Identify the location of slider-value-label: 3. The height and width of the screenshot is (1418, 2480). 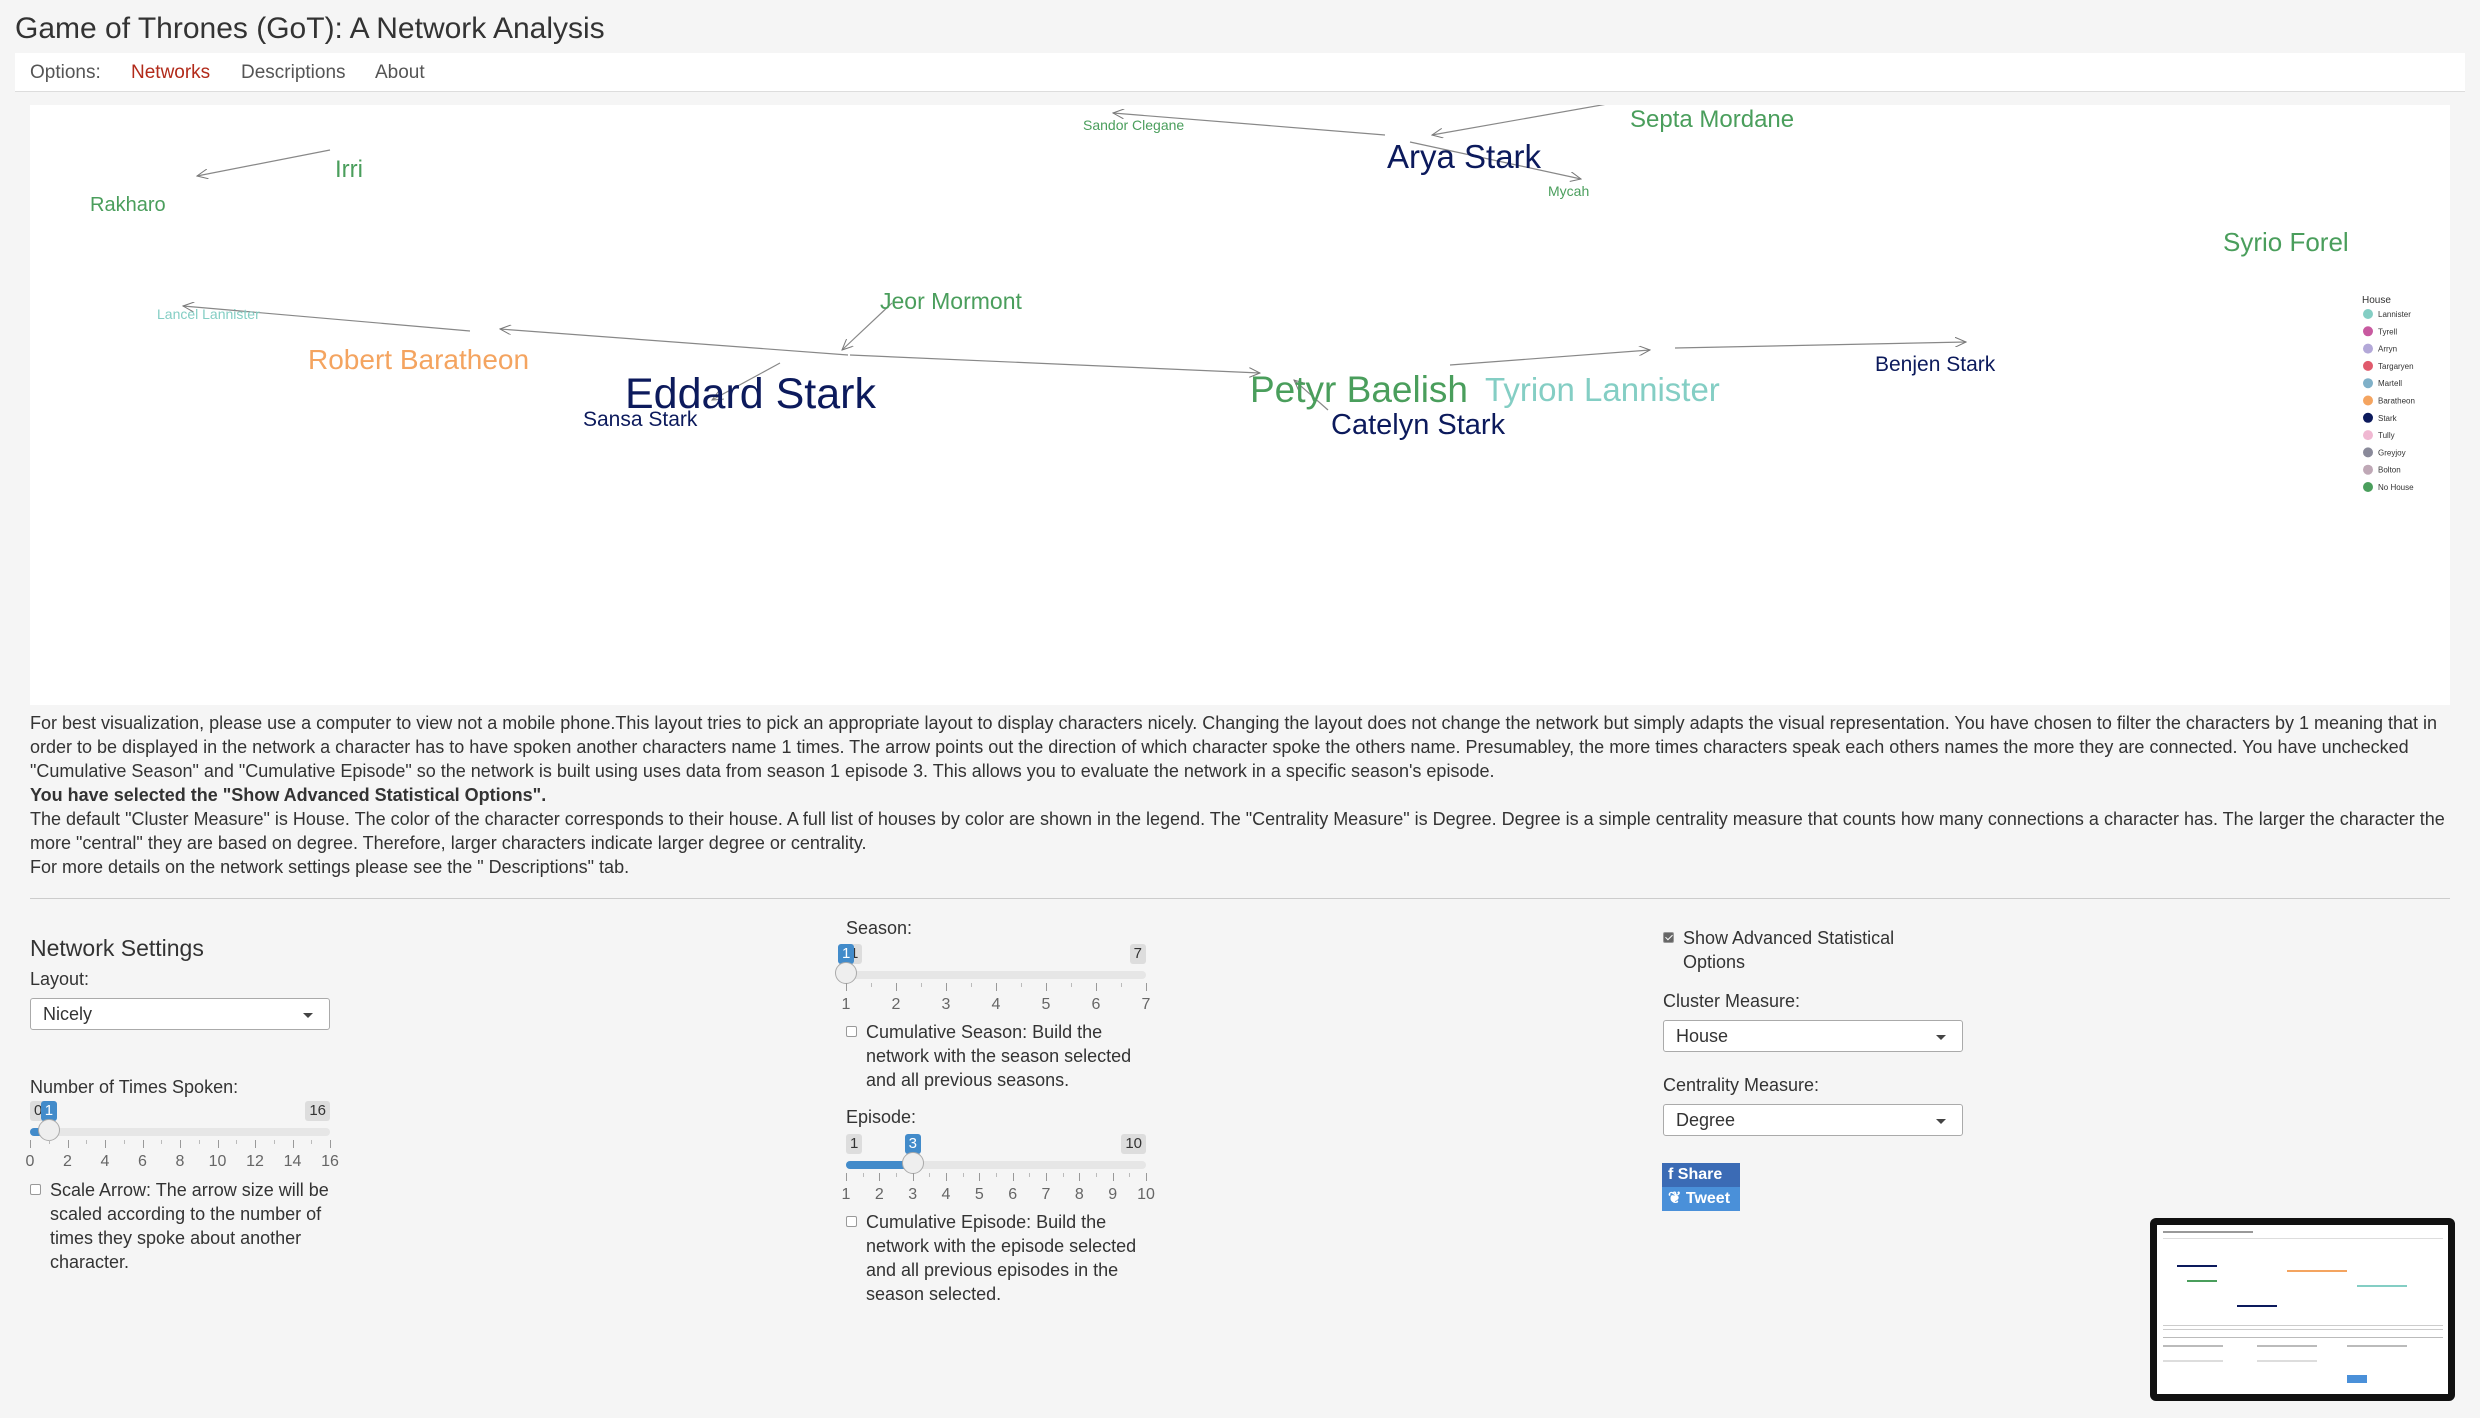
(912, 1144).